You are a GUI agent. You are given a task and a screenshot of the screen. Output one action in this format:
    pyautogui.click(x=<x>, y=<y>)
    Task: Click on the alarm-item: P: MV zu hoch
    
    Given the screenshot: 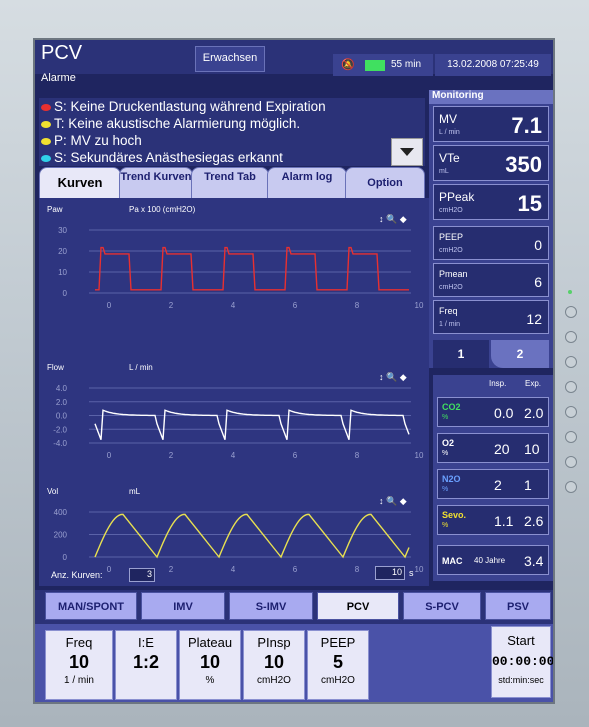 What is the action you would take?
    pyautogui.click(x=232, y=140)
    